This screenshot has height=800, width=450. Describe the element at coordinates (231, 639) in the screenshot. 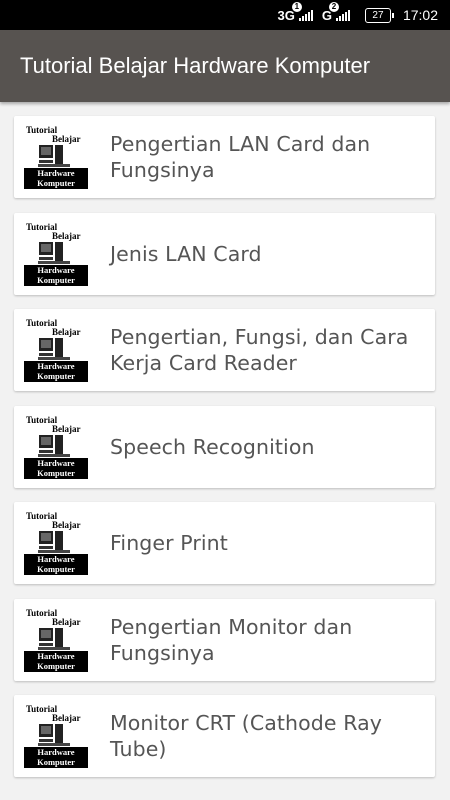

I see `list-item-label: Pengertian Monitor dan Fungsinya` at that location.